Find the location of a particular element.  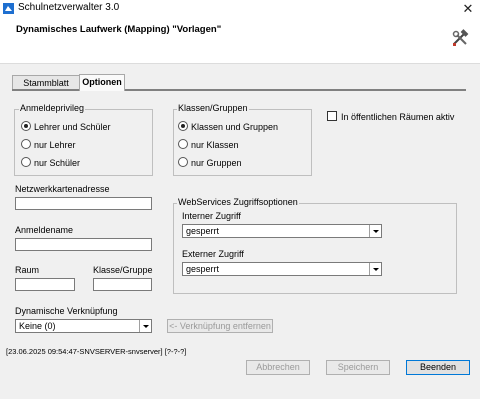

radio-lehrer-und-schueler: Lehrer und Schüler is located at coordinates (66, 127).